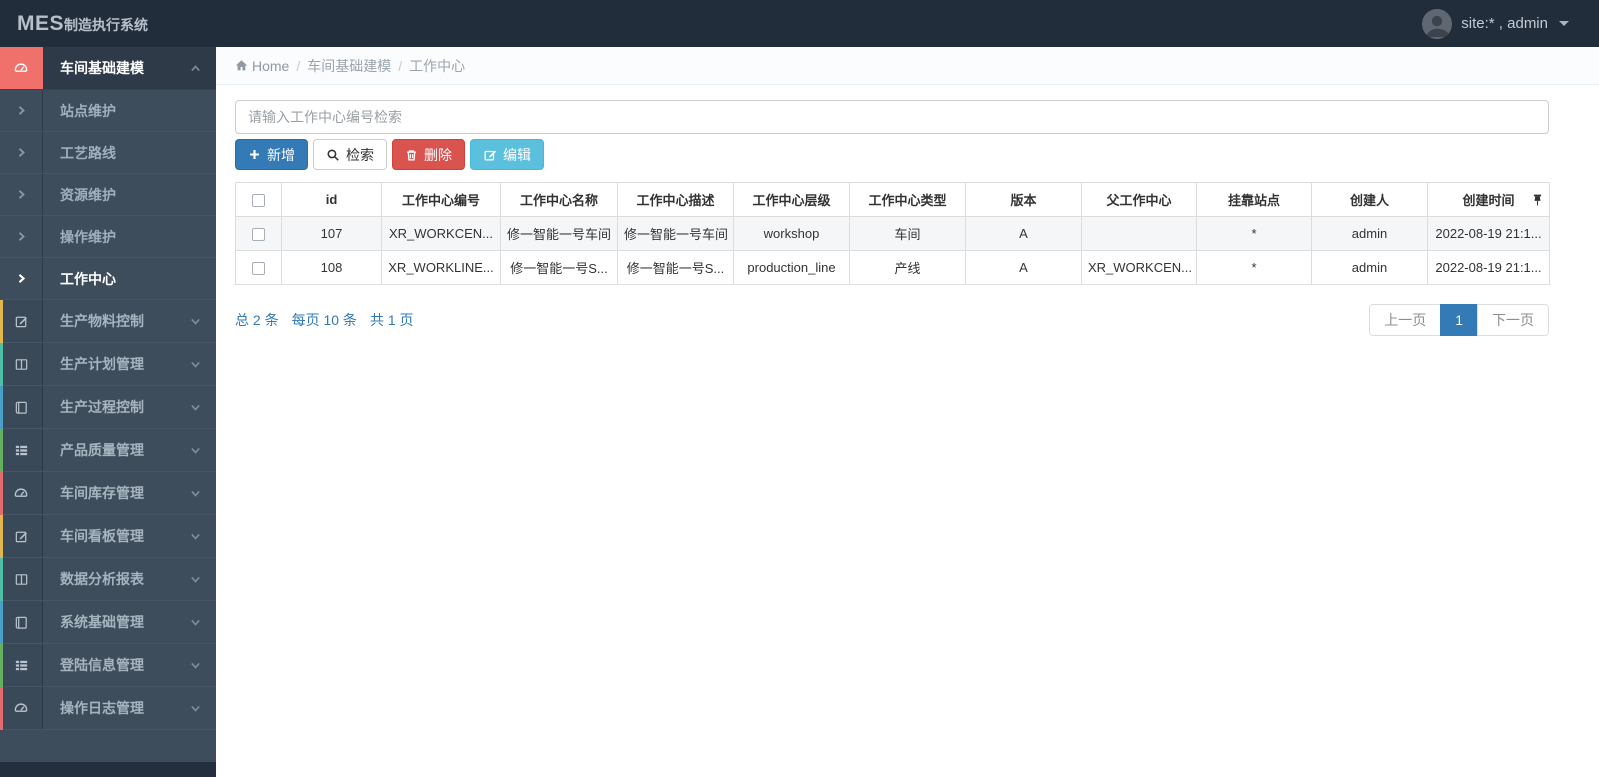  I want to click on sidebar-item-system-management: 系统基础管理, so click(108, 622).